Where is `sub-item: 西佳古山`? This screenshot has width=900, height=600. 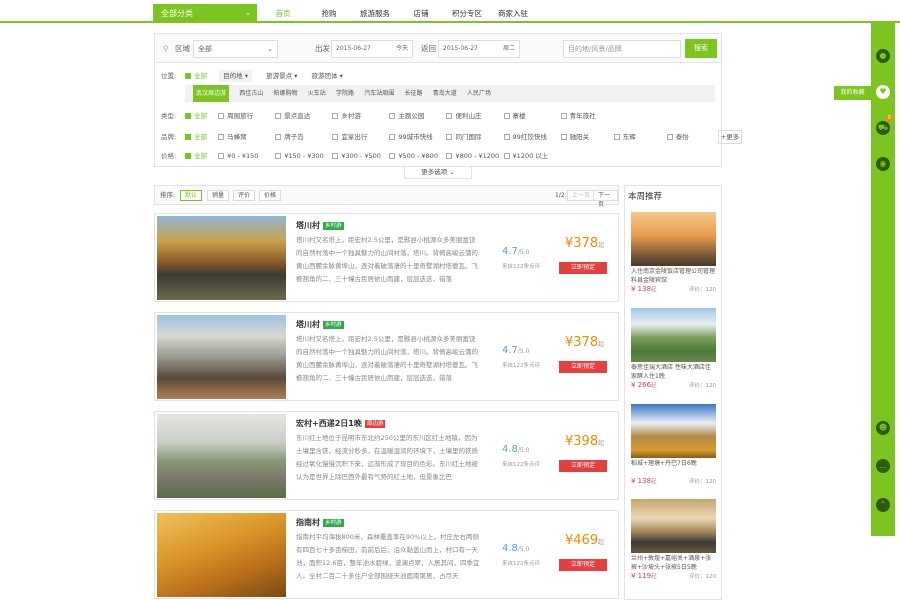
sub-item: 西佳古山 is located at coordinates (251, 93).